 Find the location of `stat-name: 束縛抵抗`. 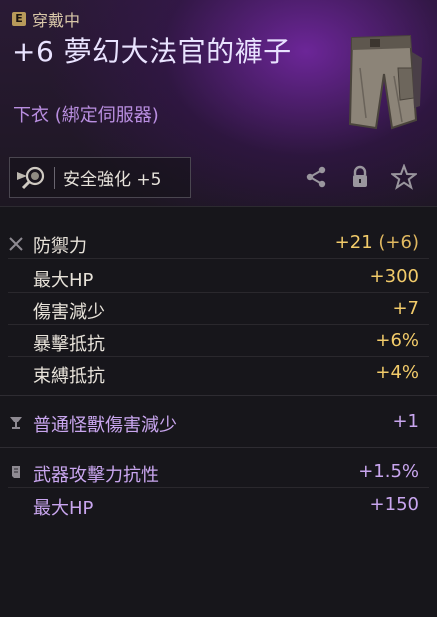

stat-name: 束縛抵抗 is located at coordinates (69, 376).